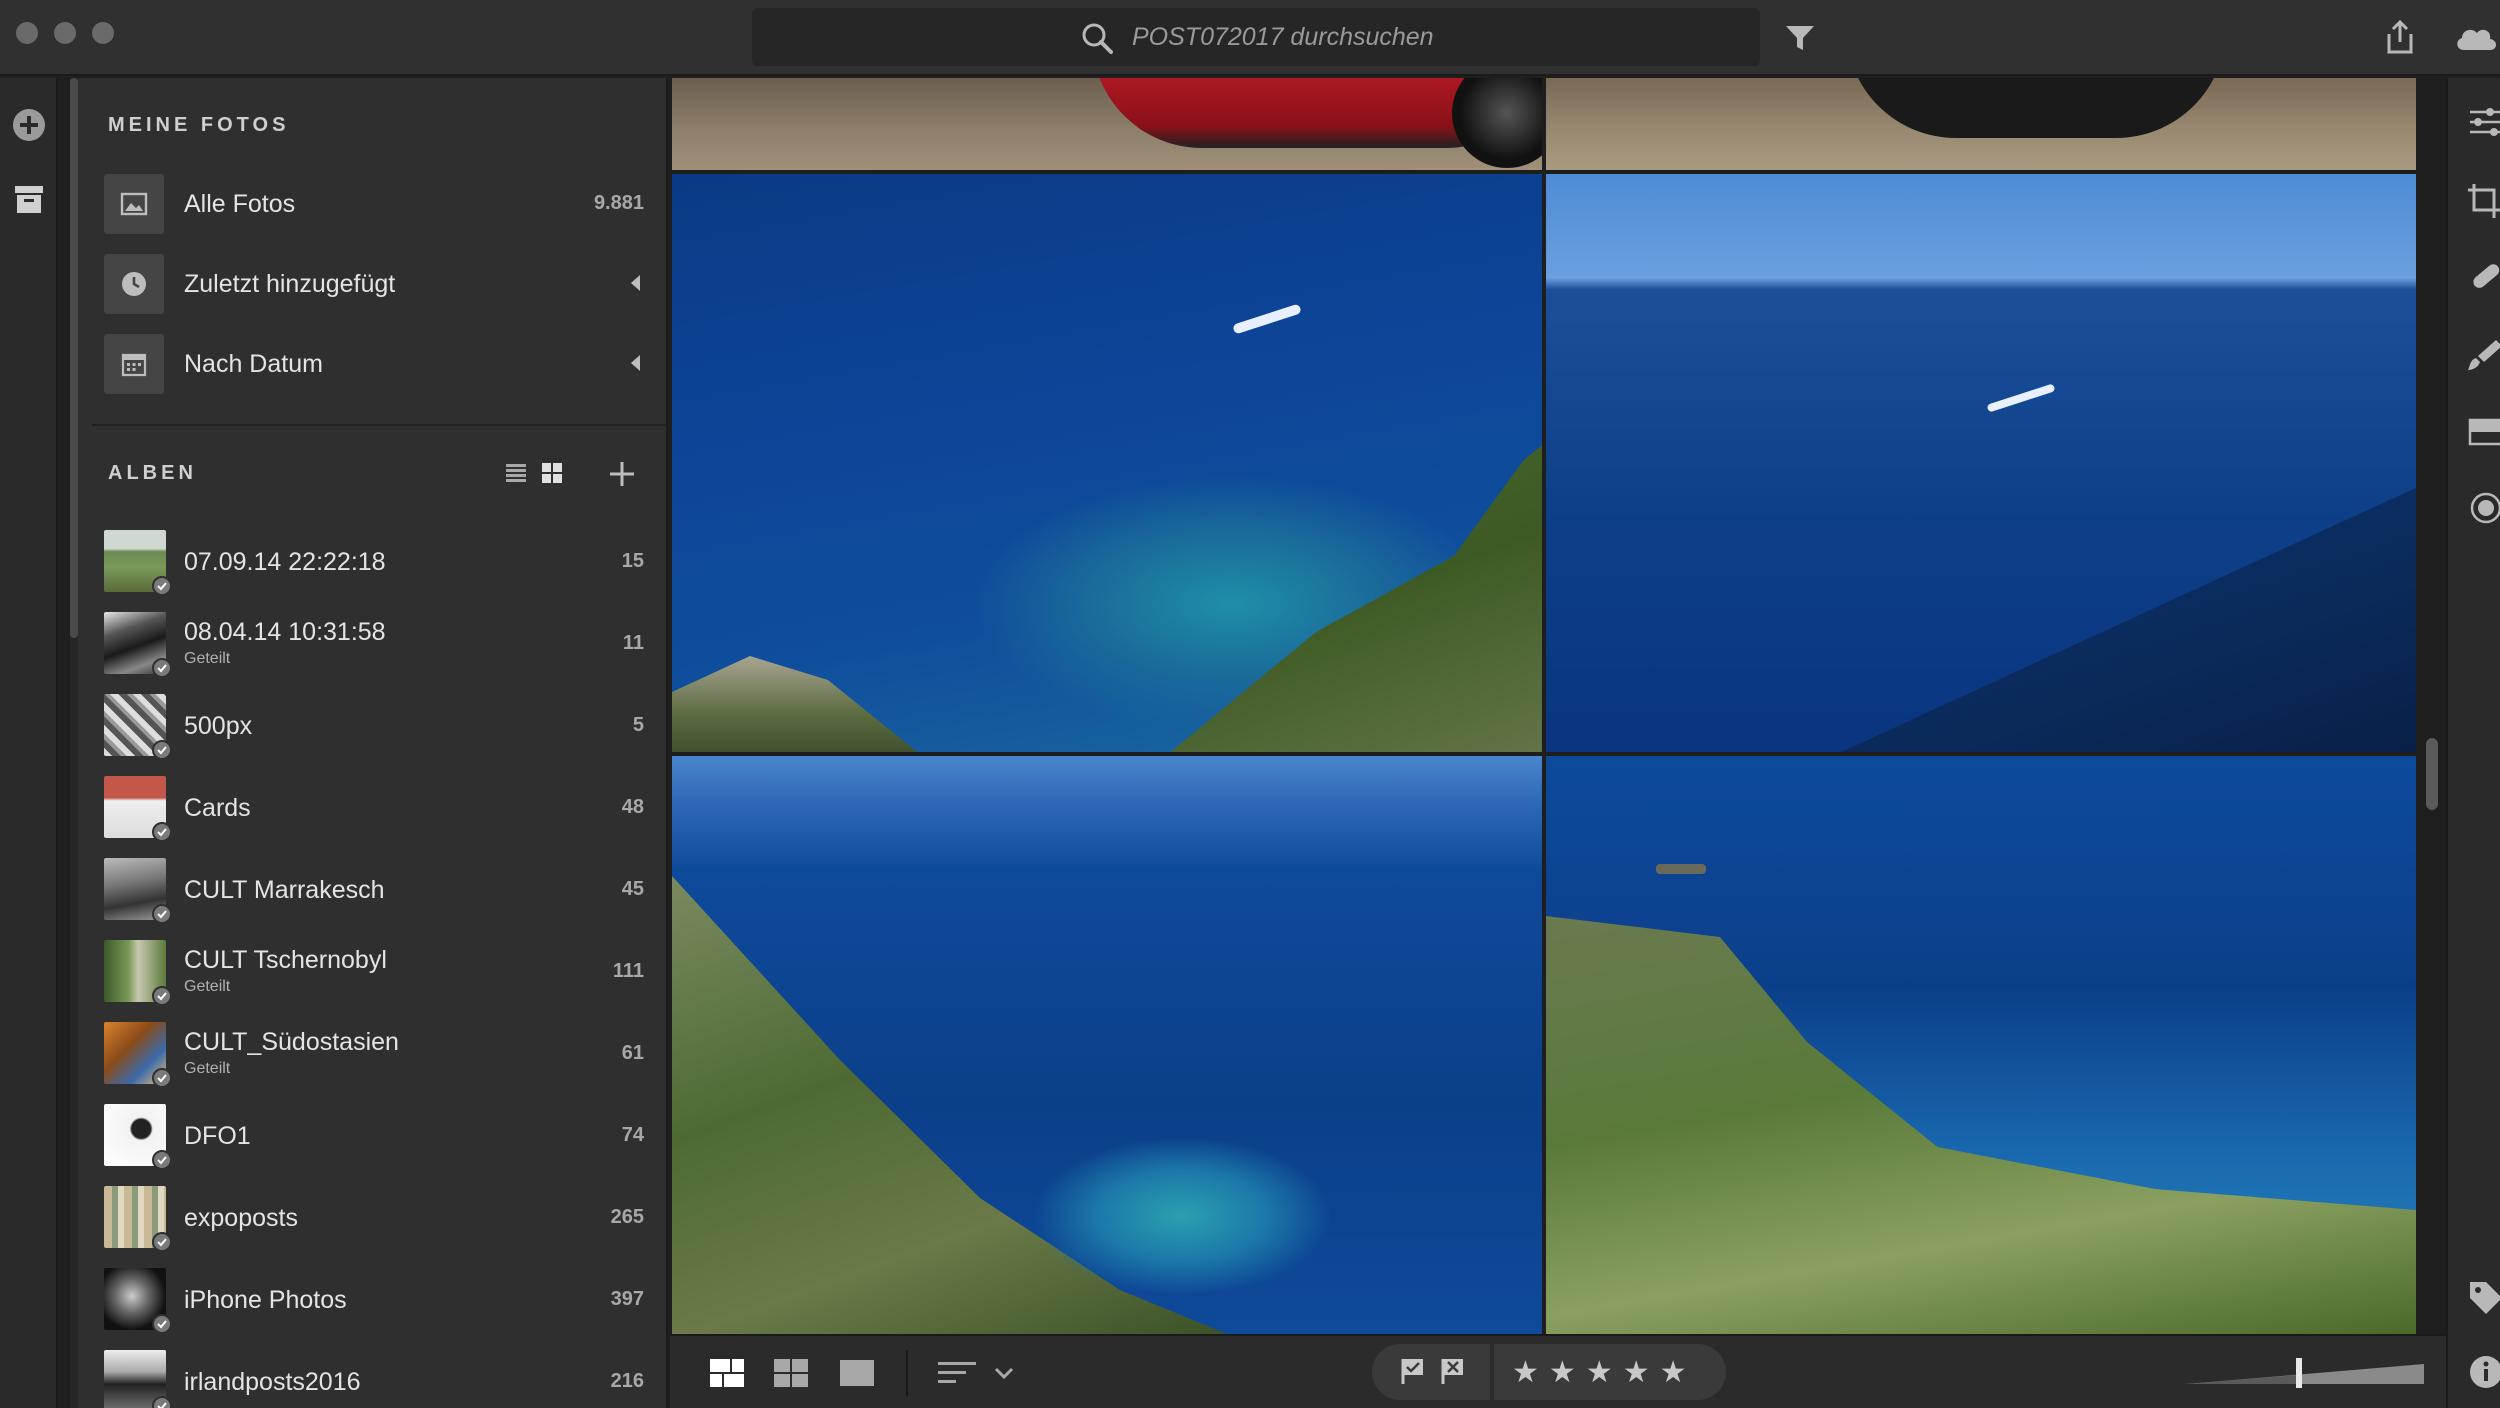 The width and height of the screenshot is (2500, 1408). What do you see at coordinates (217, 808) in the screenshot?
I see `album-label: Cards` at bounding box center [217, 808].